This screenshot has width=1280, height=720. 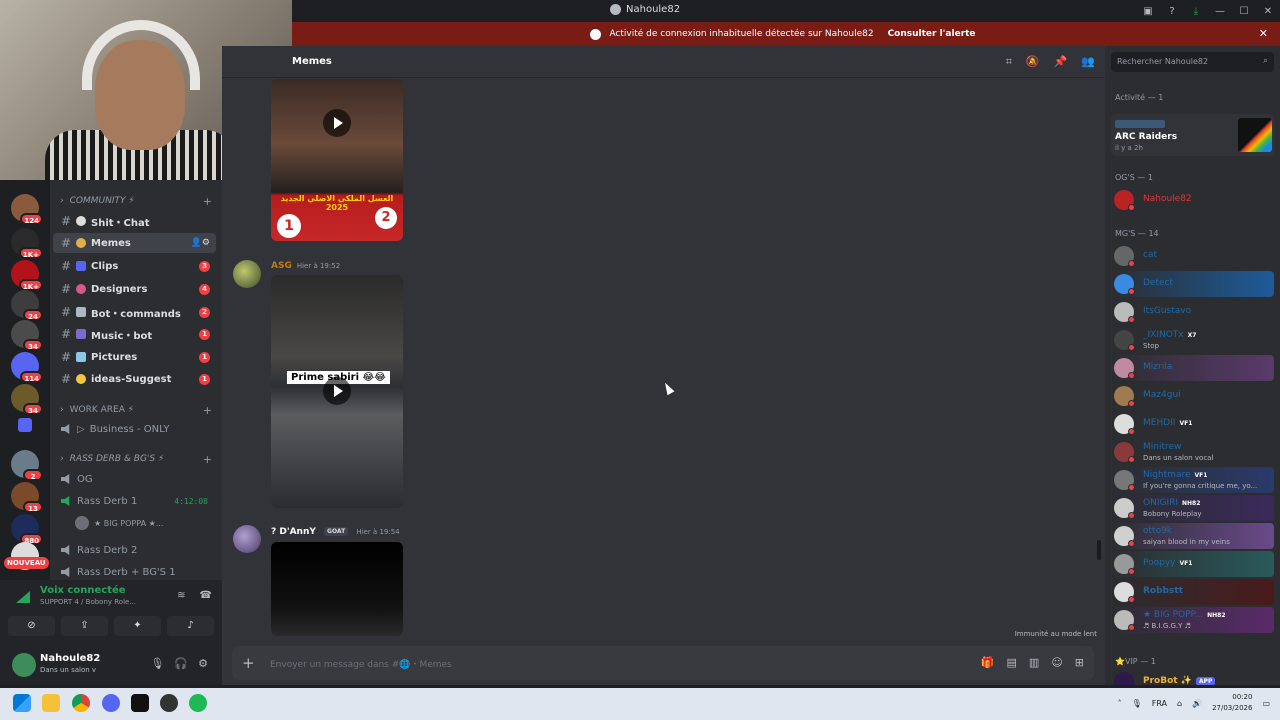 I want to click on activities-button: ✦, so click(x=137, y=626).